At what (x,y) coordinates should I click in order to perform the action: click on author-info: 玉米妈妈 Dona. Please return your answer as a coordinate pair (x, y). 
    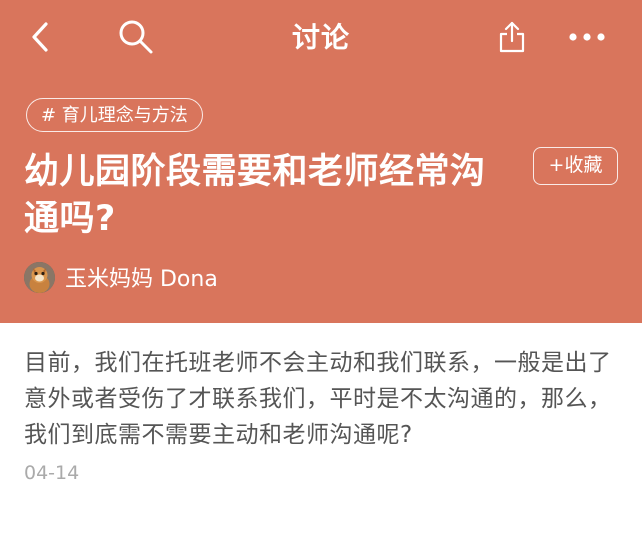
    Looking at the image, I should click on (121, 277).